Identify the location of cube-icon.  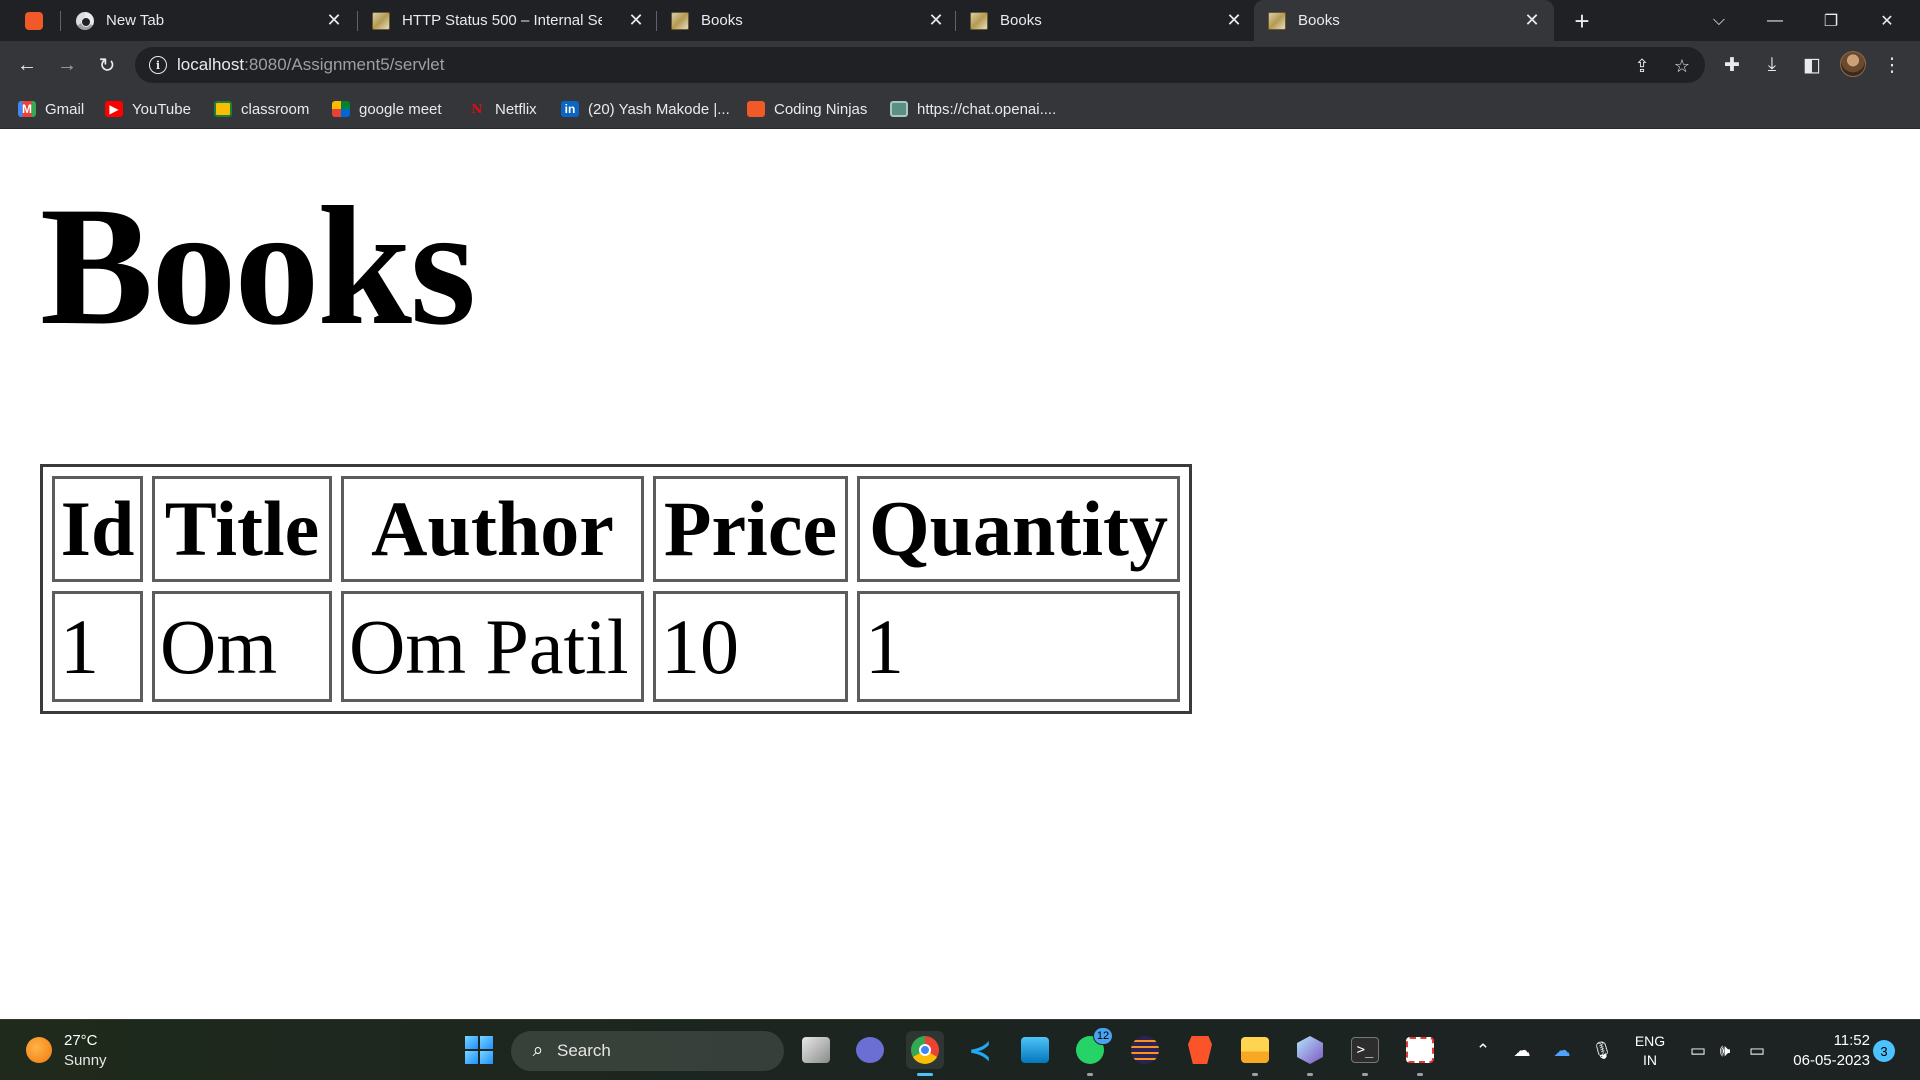
(1310, 1050).